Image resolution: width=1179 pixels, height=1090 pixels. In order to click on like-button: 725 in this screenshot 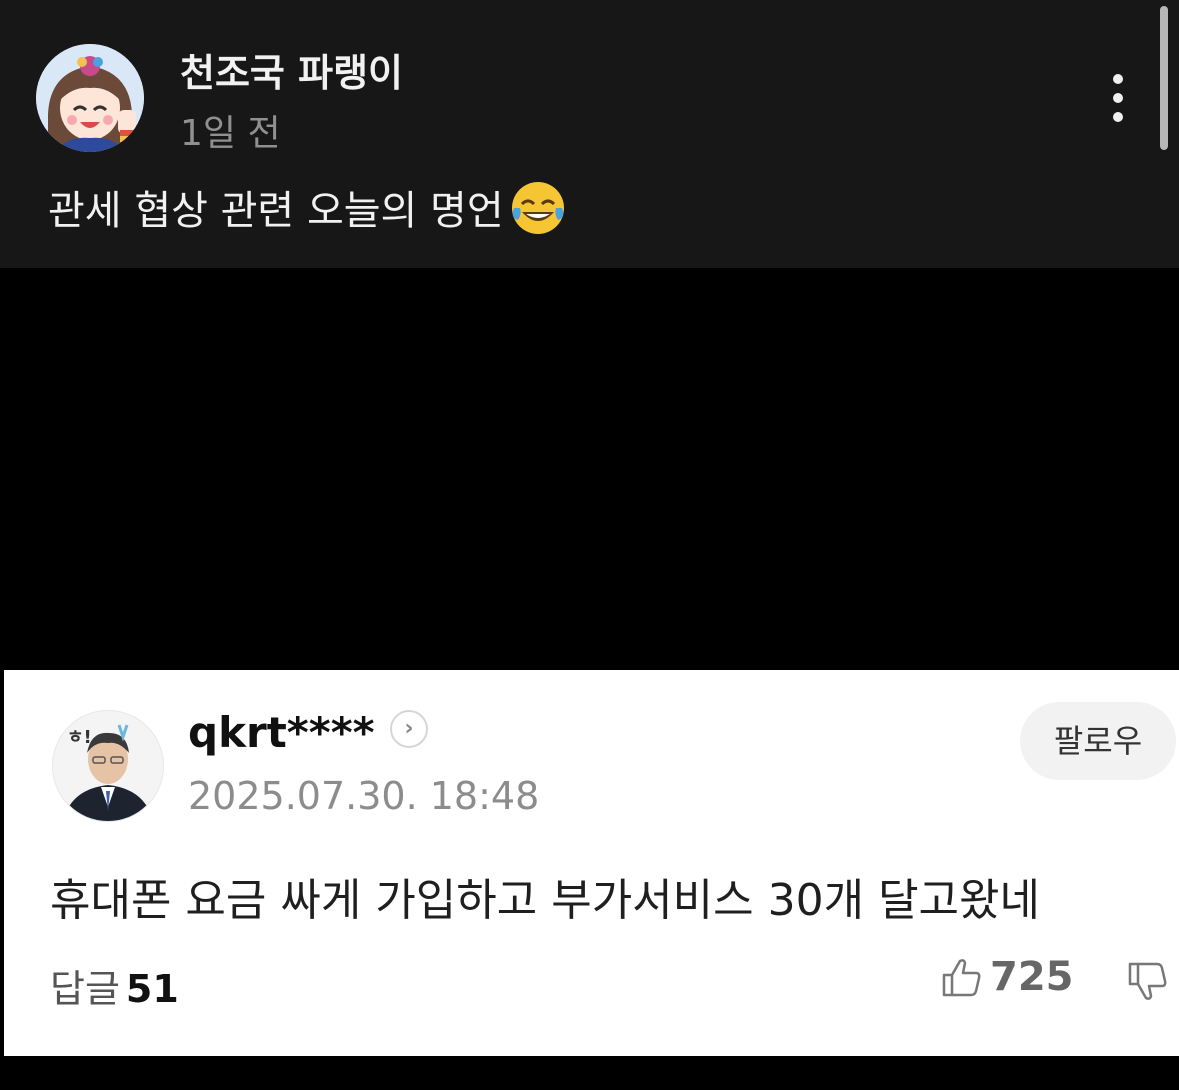, I will do `click(1007, 979)`.